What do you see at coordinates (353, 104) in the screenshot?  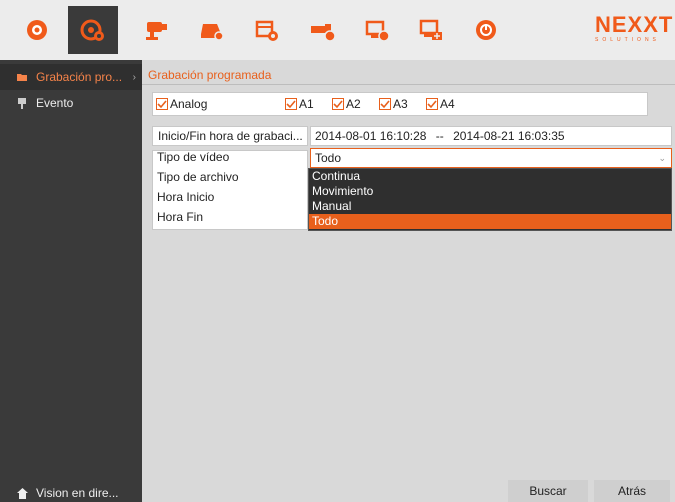 I see `channel-label: A2` at bounding box center [353, 104].